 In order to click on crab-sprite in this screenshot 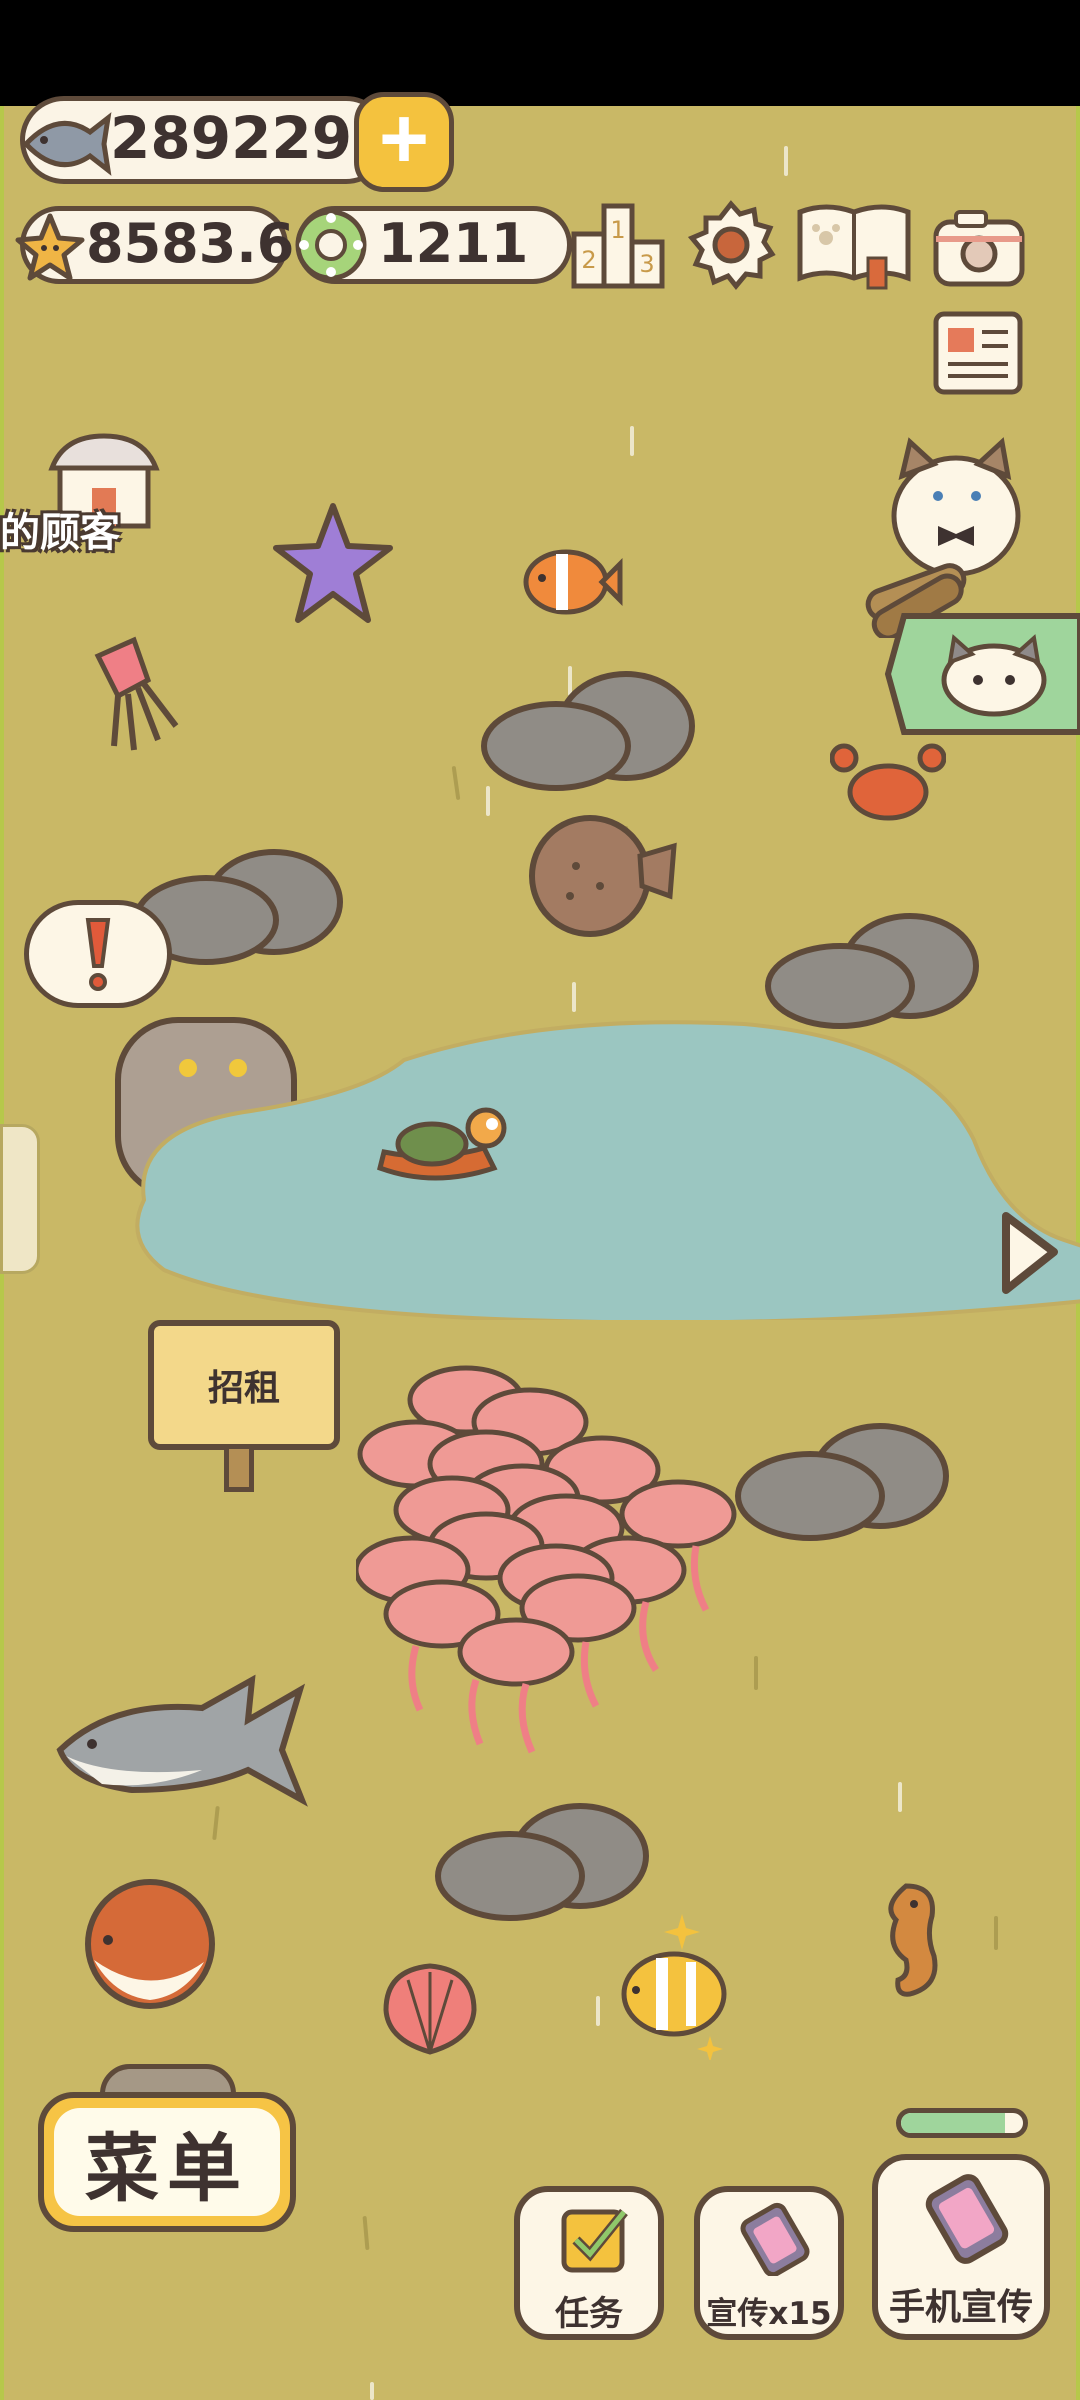, I will do `click(888, 781)`.